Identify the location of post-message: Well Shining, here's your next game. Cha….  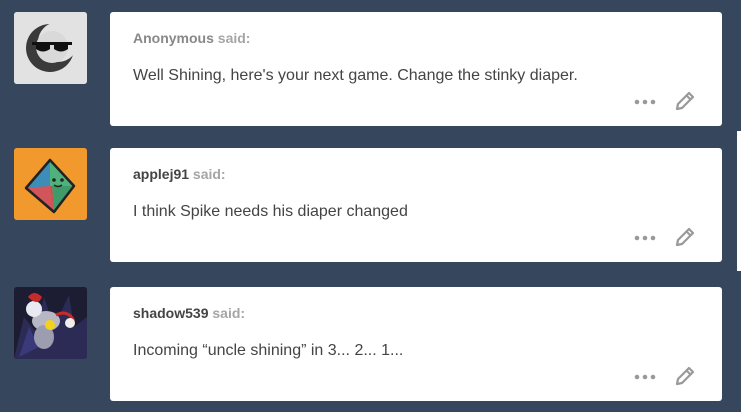
(355, 75).